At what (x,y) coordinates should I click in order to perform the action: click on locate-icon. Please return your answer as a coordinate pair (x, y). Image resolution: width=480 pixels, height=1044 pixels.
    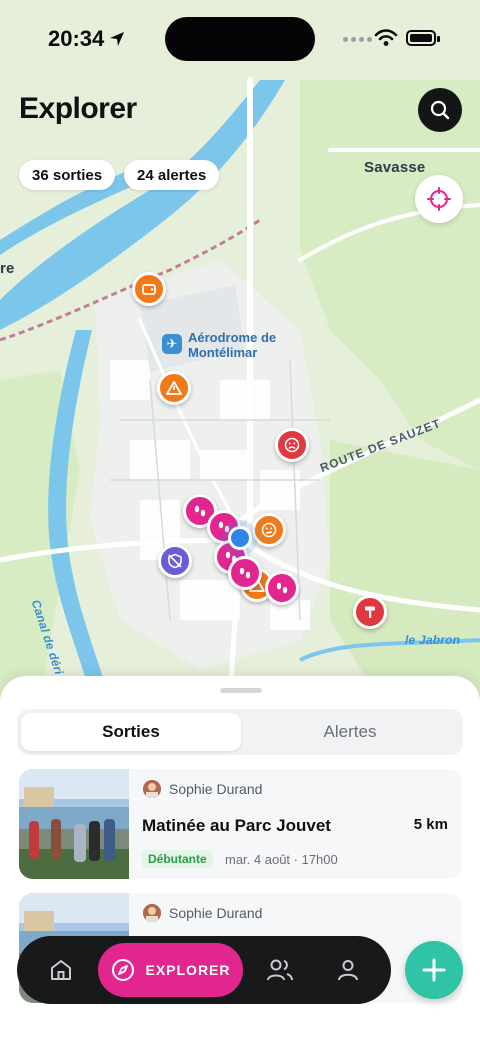
    Looking at the image, I should click on (439, 199).